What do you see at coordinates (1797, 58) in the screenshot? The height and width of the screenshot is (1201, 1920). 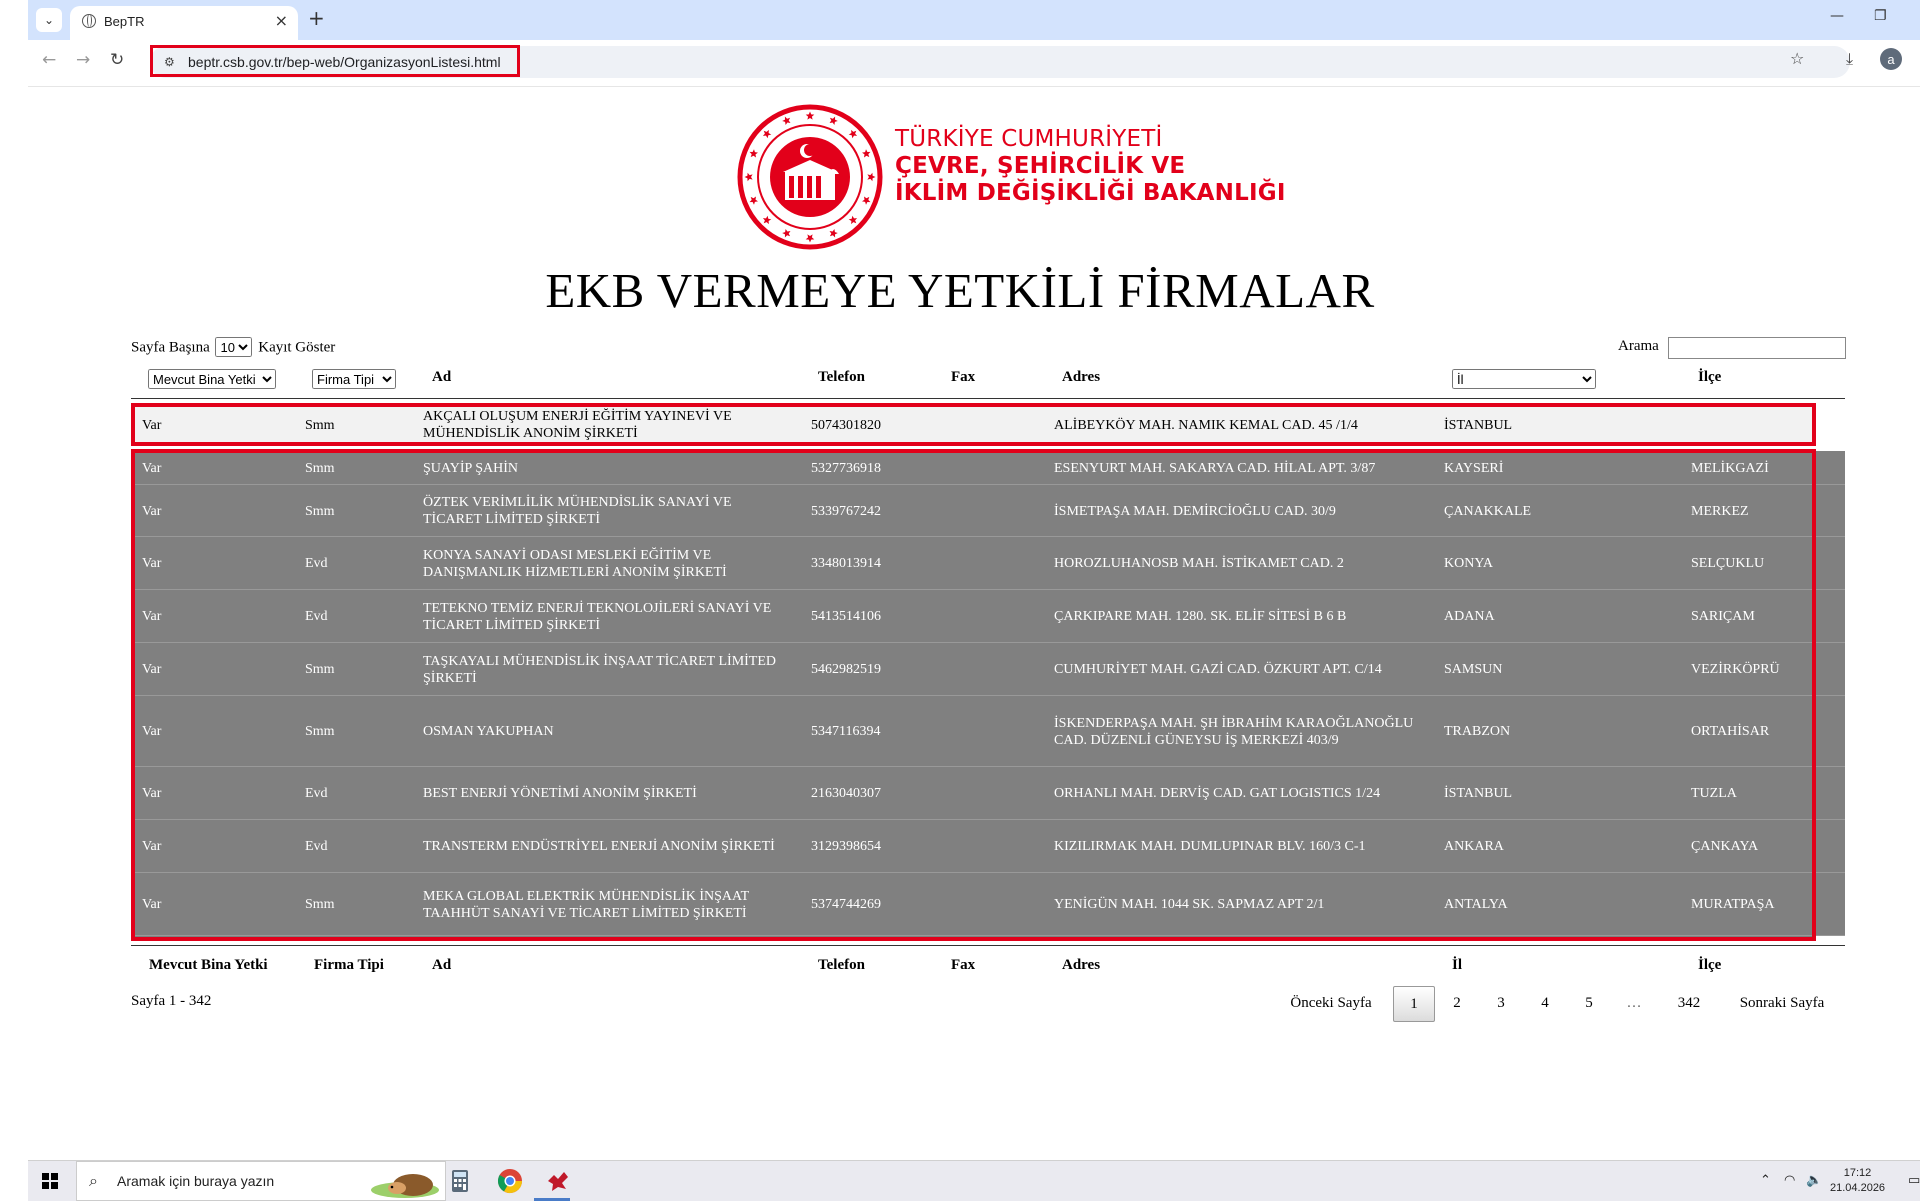 I see `bookmark-star-icon: ☆` at bounding box center [1797, 58].